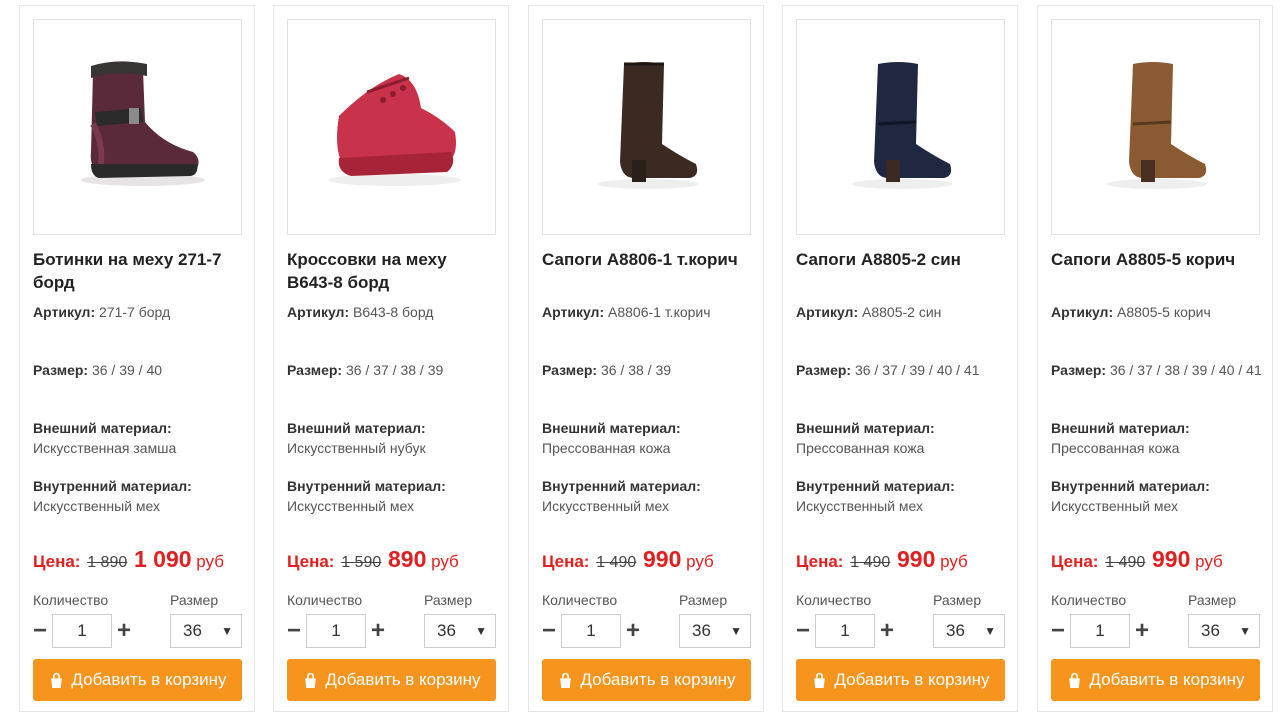 The height and width of the screenshot is (718, 1280). What do you see at coordinates (393, 312) in the screenshot?
I see `article-value: B643-8 борд` at bounding box center [393, 312].